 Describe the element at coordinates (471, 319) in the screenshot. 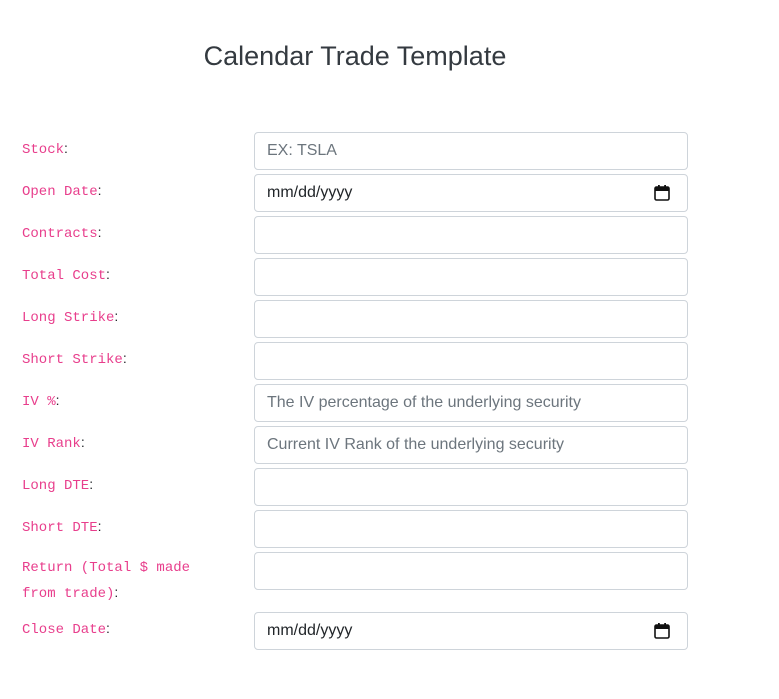

I see `long-strike-input` at that location.